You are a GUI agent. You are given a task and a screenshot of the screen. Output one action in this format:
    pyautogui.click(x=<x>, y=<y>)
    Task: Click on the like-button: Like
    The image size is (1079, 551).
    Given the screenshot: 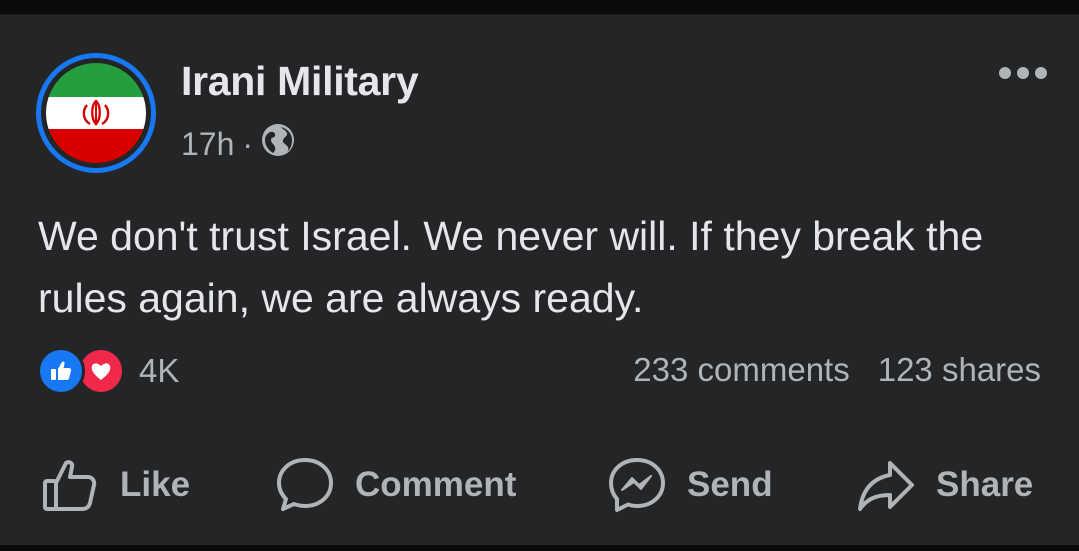 What is the action you would take?
    pyautogui.click(x=116, y=485)
    